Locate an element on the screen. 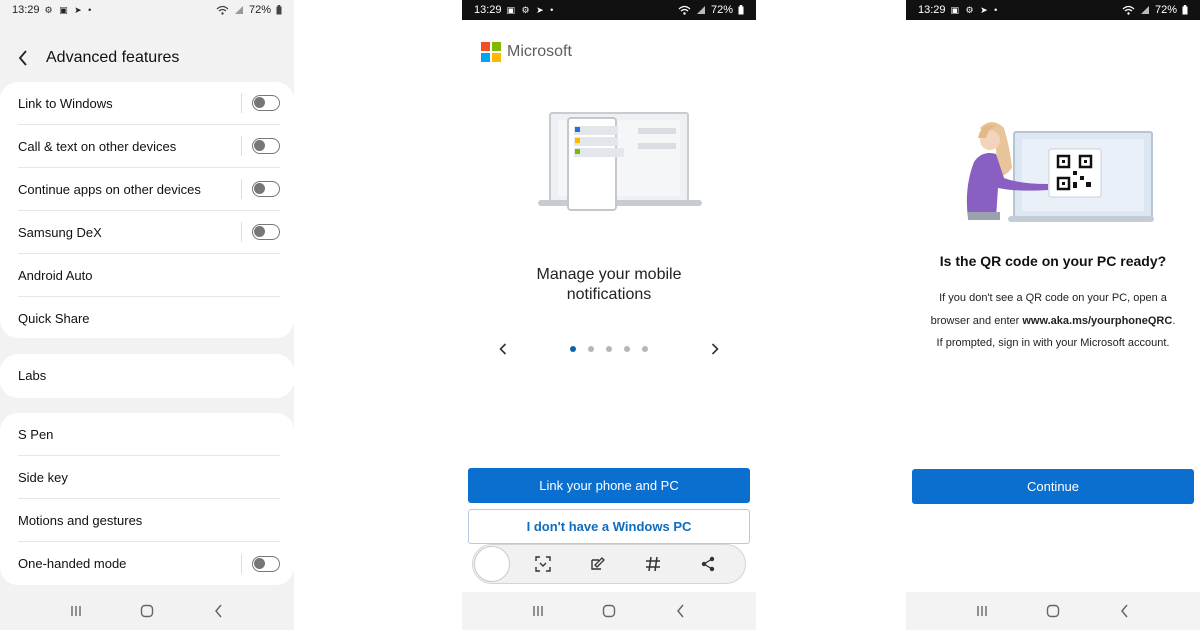 The width and height of the screenshot is (1200, 630). call-text-toggle is located at coordinates (266, 146).